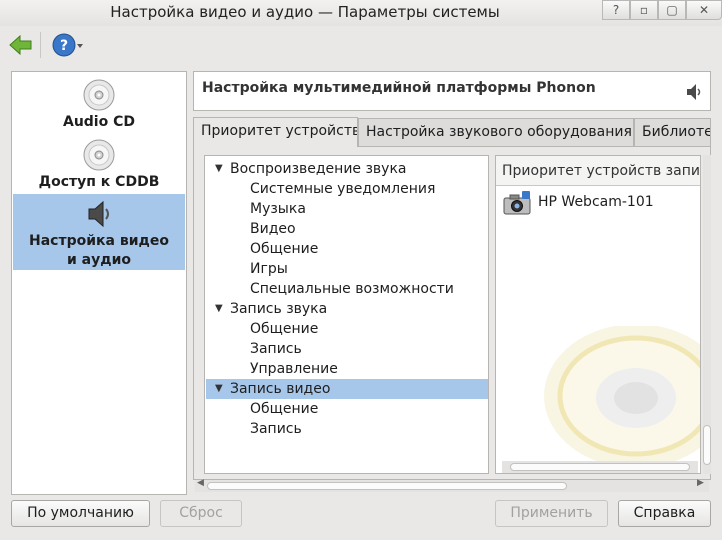 The height and width of the screenshot is (540, 722). I want to click on toolbar-separator, so click(40, 45).